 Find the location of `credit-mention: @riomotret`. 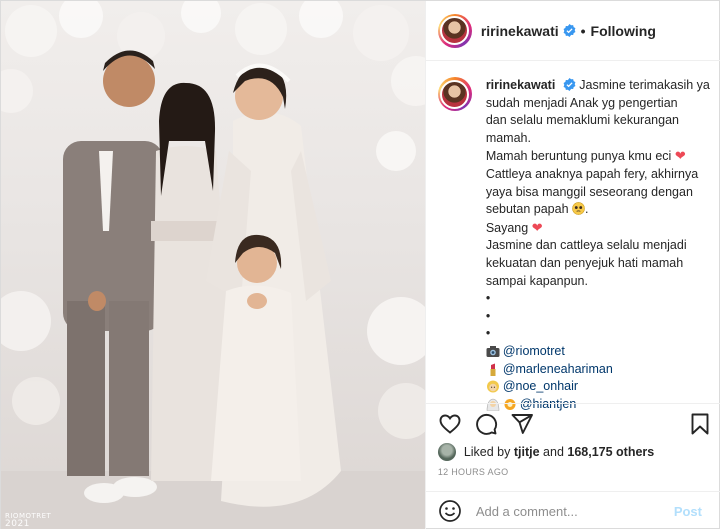

credit-mention: @riomotret is located at coordinates (534, 352).